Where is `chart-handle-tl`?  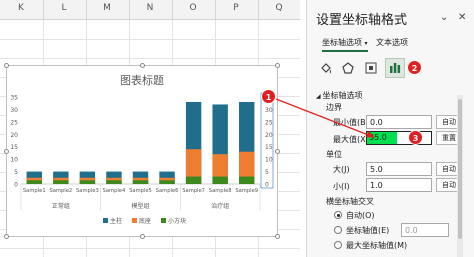
chart-handle-tl is located at coordinates (6, 65).